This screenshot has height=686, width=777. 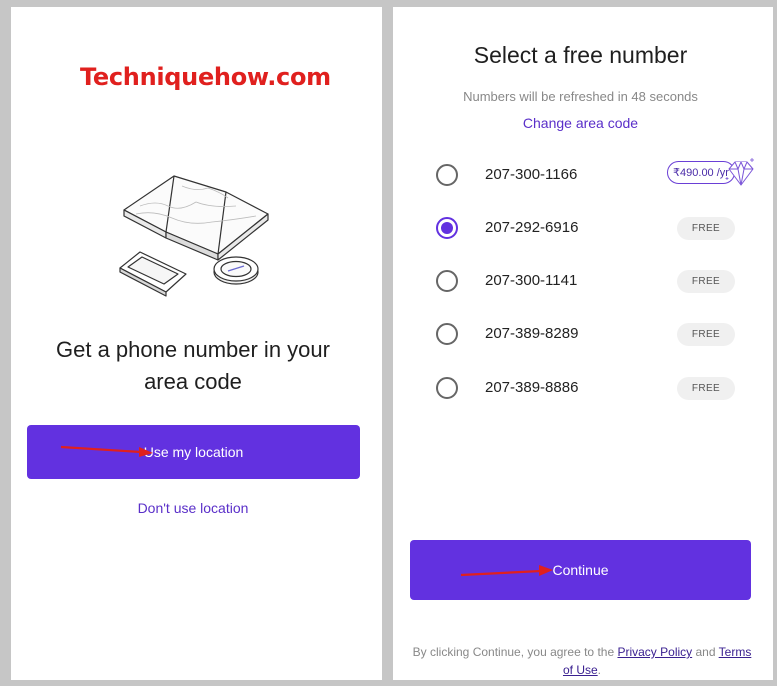 What do you see at coordinates (193, 366) in the screenshot?
I see `headline: Get a phone number in your area code` at bounding box center [193, 366].